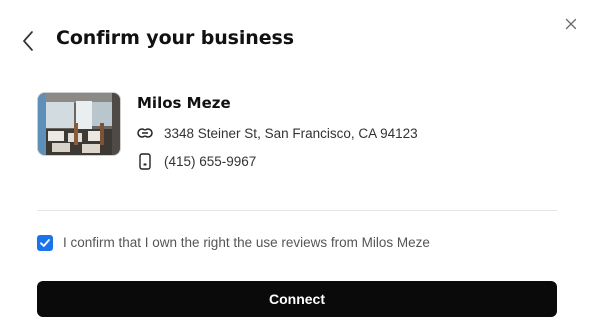 Image resolution: width=594 pixels, height=334 pixels. Describe the element at coordinates (297, 210) in the screenshot. I see `divider` at that location.